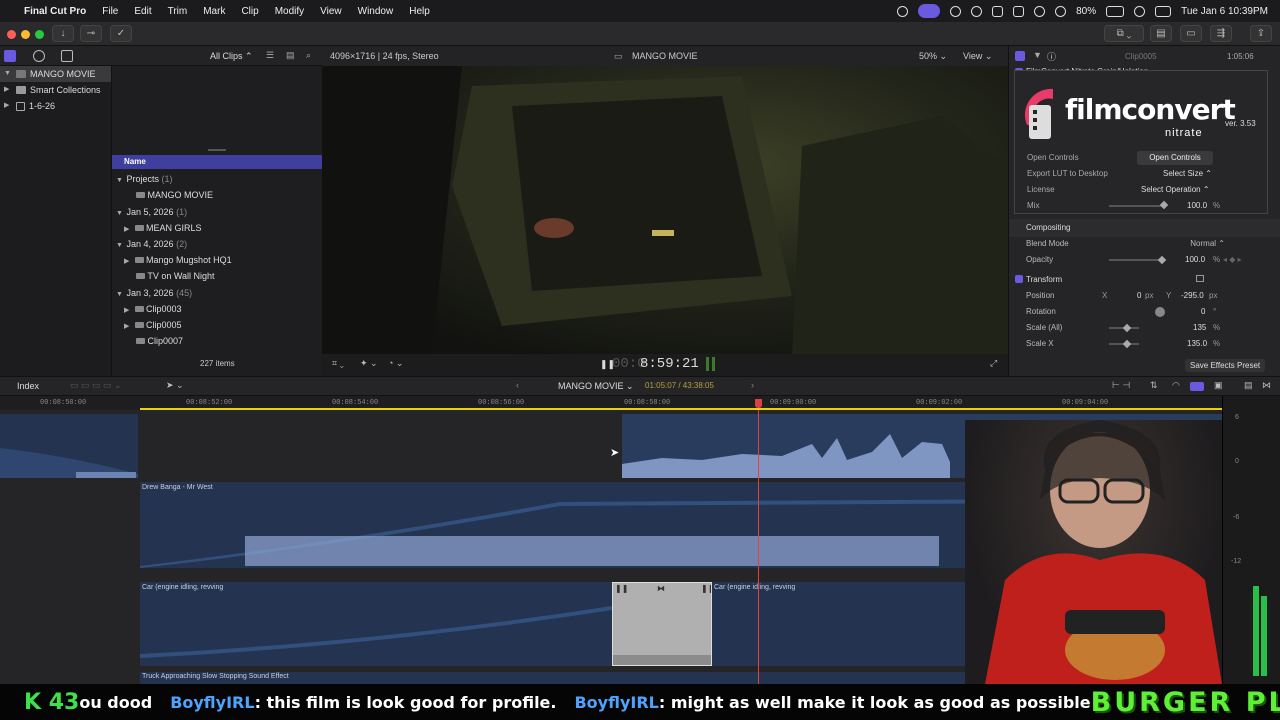  Describe the element at coordinates (217, 244) in the screenshot. I see `browser-group-jan4: ▼ Jan 4, 2026 (2)` at that location.